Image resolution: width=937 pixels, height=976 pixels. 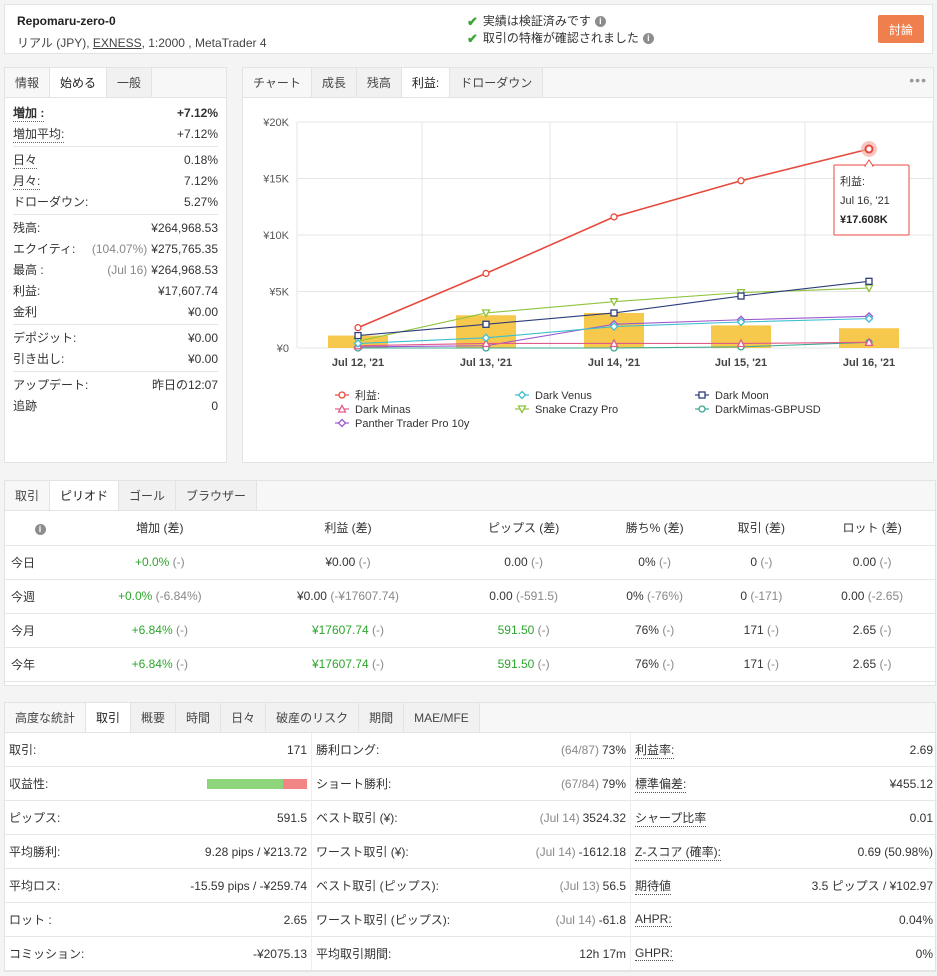 I want to click on col-win: 勝ち% (差), so click(x=654, y=528).